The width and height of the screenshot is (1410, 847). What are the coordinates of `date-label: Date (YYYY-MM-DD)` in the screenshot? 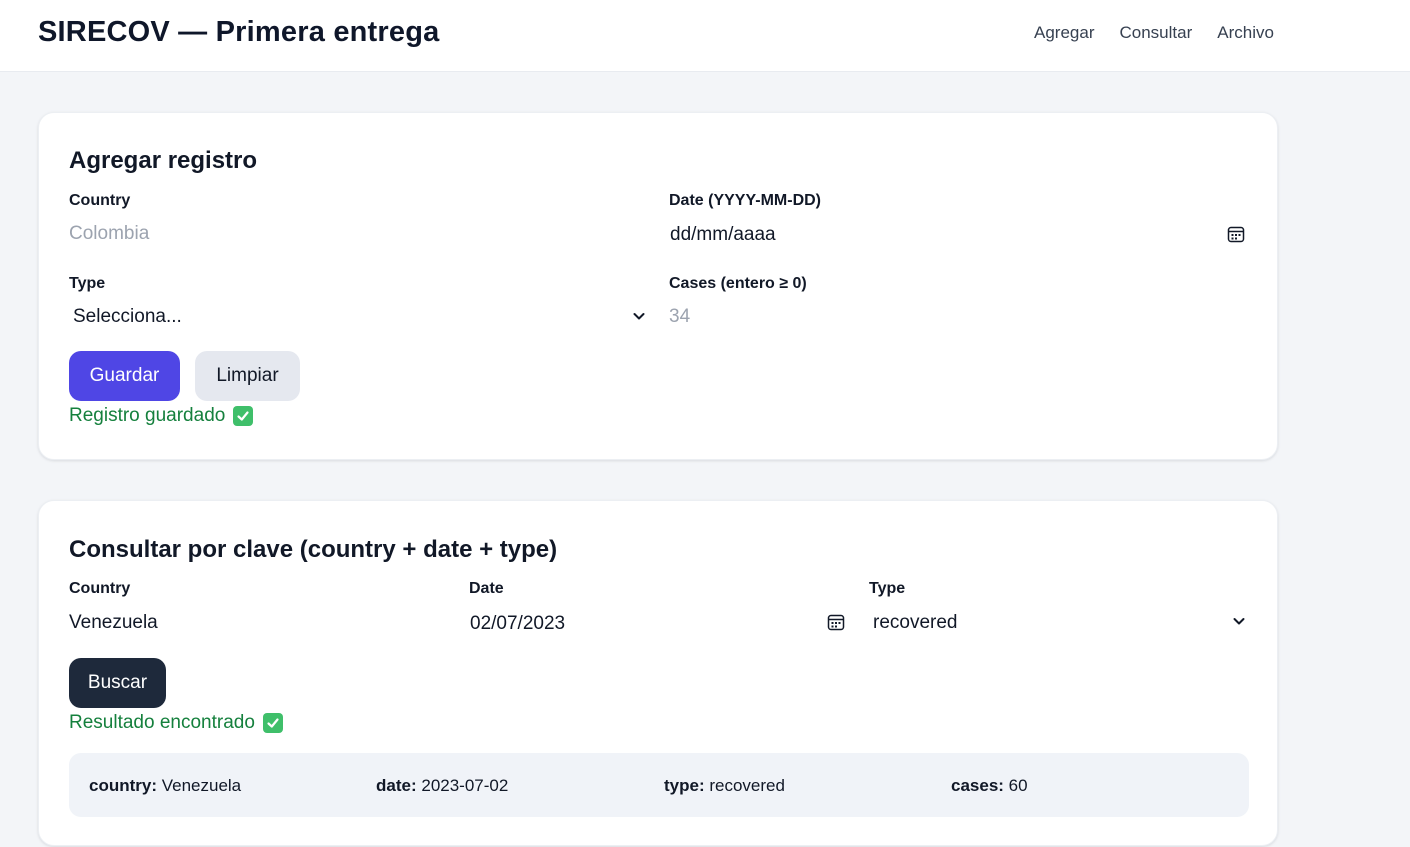 It's located at (745, 200).